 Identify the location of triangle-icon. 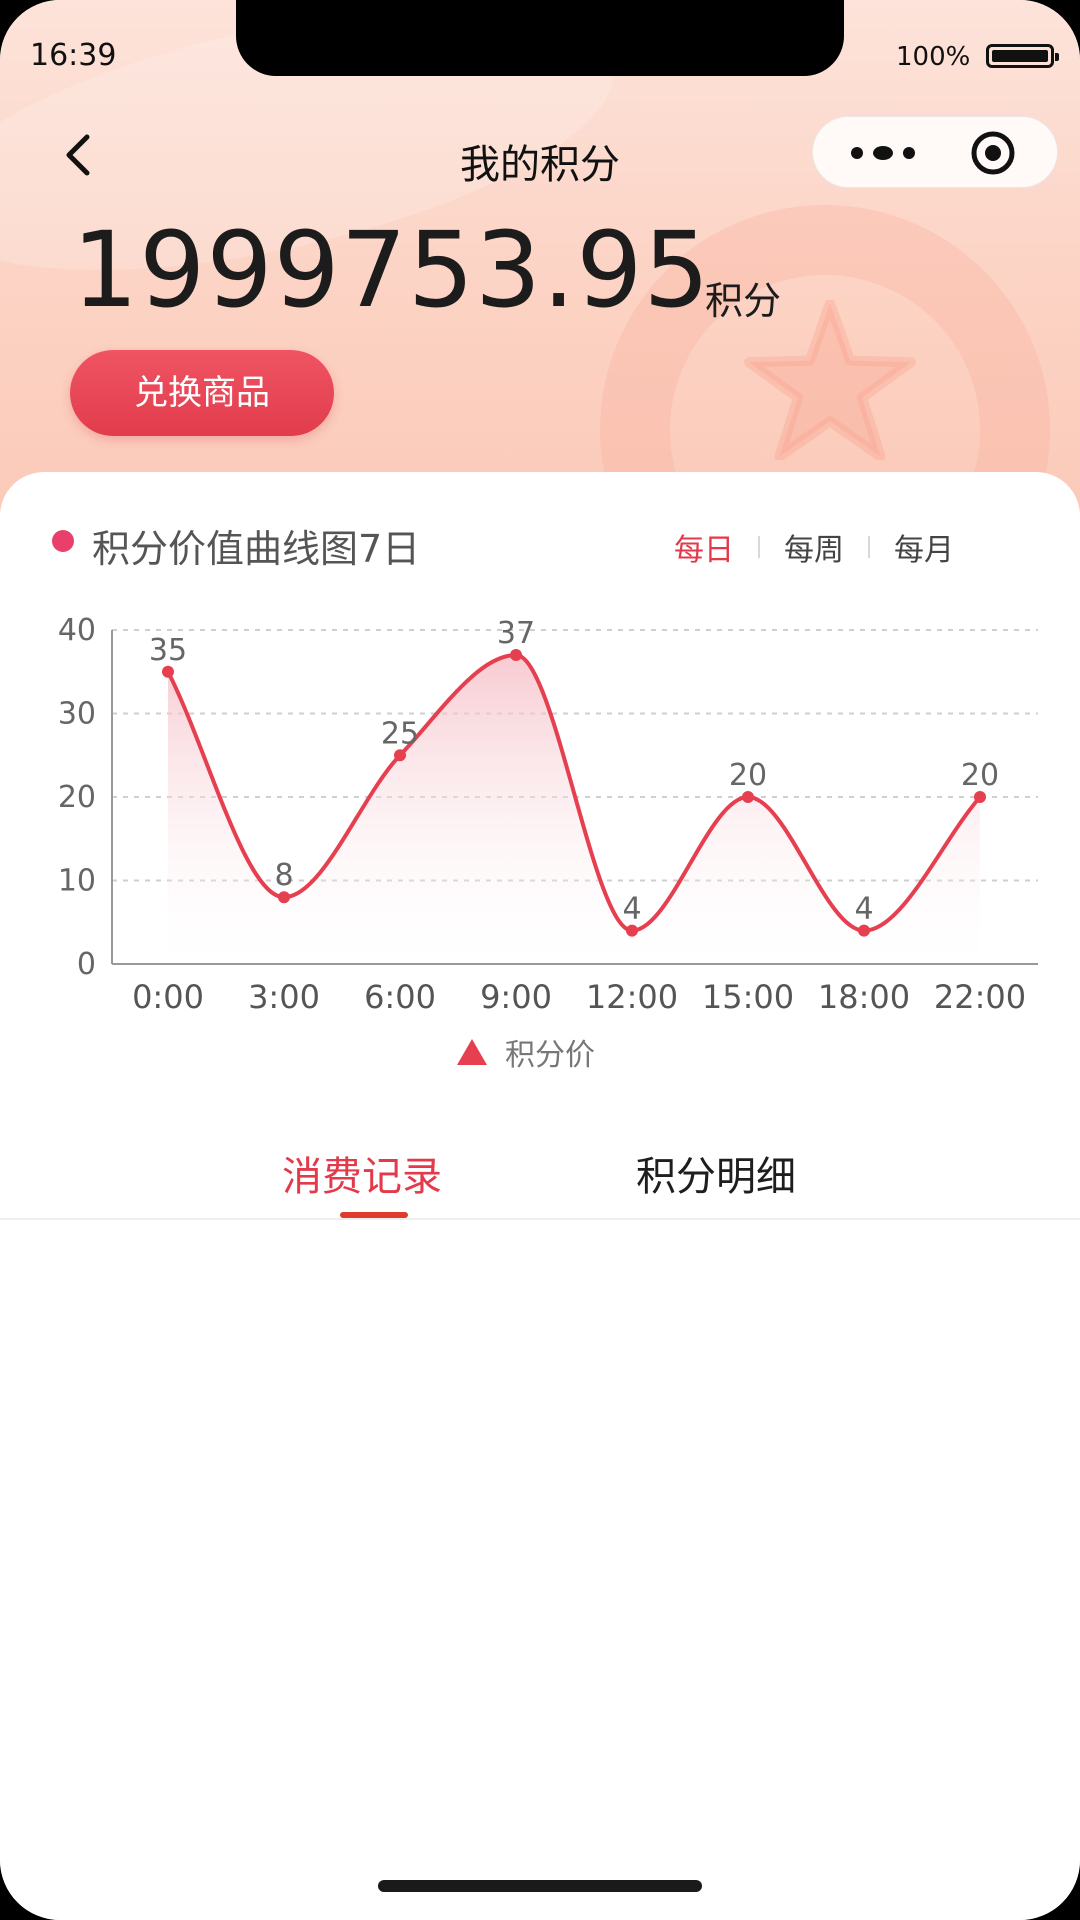
(472, 1052).